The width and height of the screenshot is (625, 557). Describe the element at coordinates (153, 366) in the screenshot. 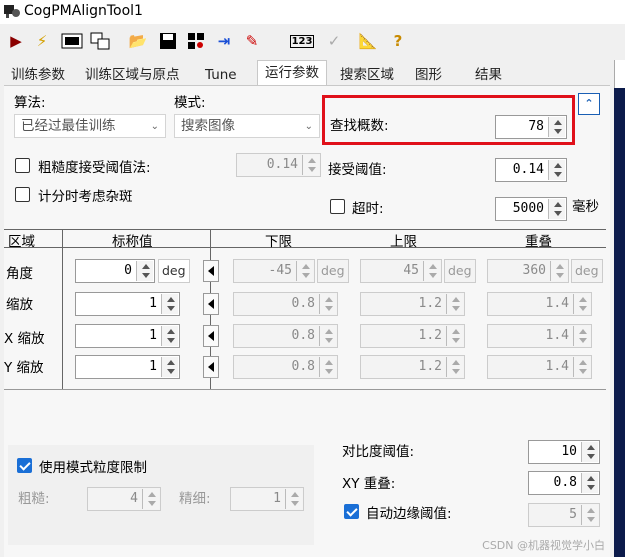

I see `yscale-nominal-value: 1` at that location.